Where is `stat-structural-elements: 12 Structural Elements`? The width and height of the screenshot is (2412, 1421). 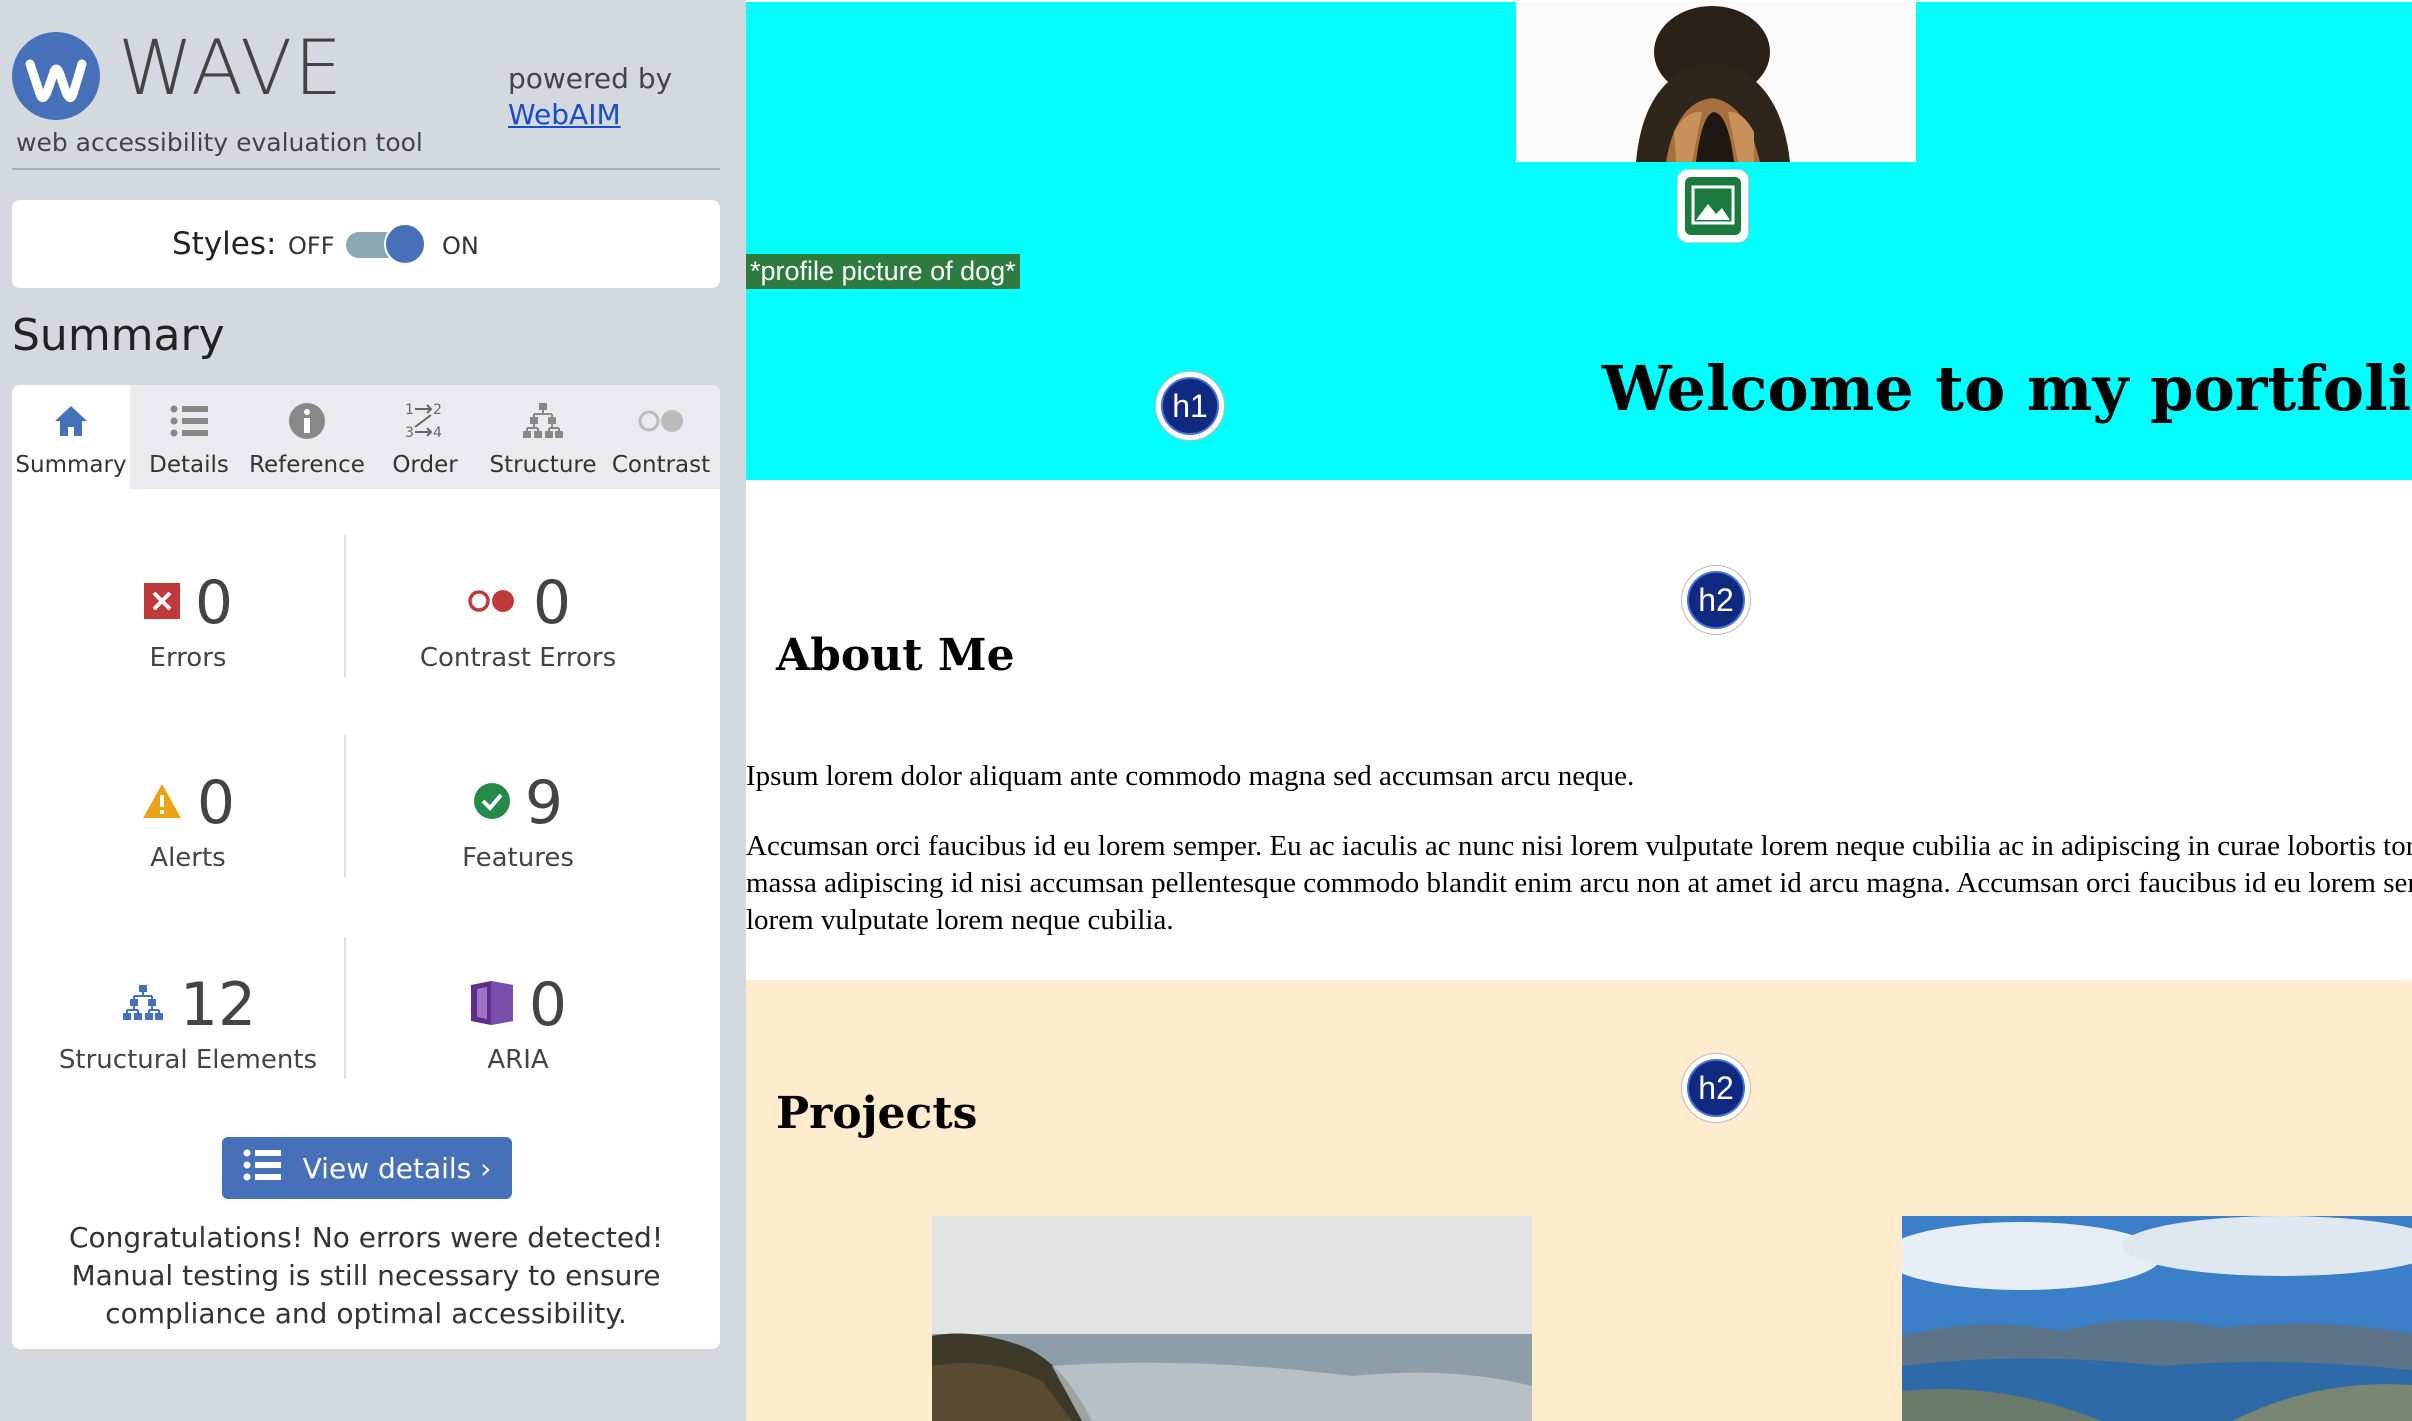 stat-structural-elements: 12 Structural Elements is located at coordinates (188, 1023).